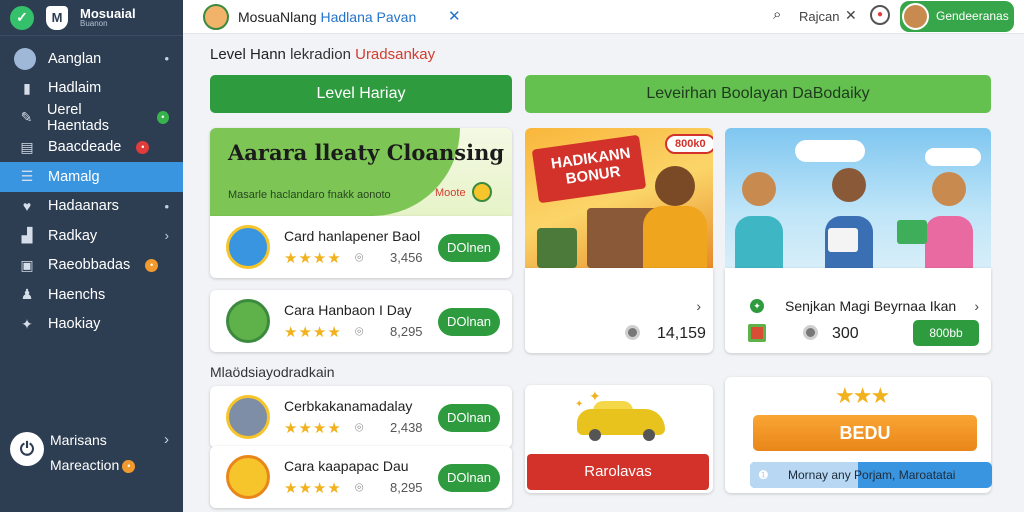 Image resolution: width=1024 pixels, height=512 pixels. What do you see at coordinates (27, 235) in the screenshot?
I see `chart-icon: ▟` at bounding box center [27, 235].